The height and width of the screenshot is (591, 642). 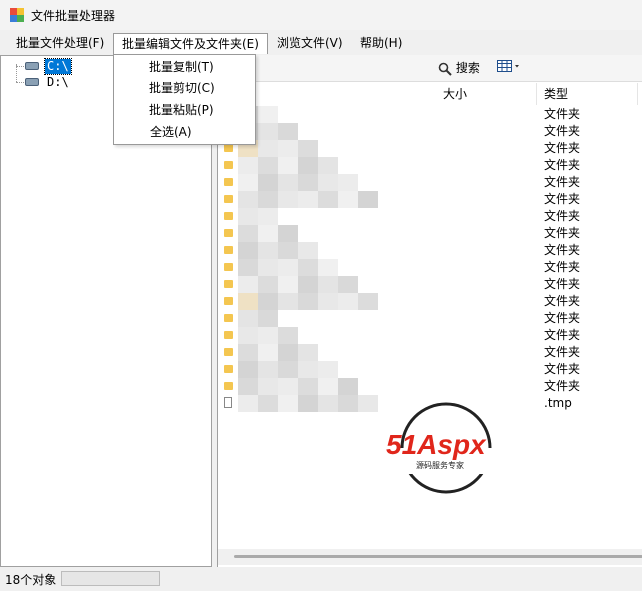 What do you see at coordinates (32, 82) in the screenshot?
I see `drive-icon` at bounding box center [32, 82].